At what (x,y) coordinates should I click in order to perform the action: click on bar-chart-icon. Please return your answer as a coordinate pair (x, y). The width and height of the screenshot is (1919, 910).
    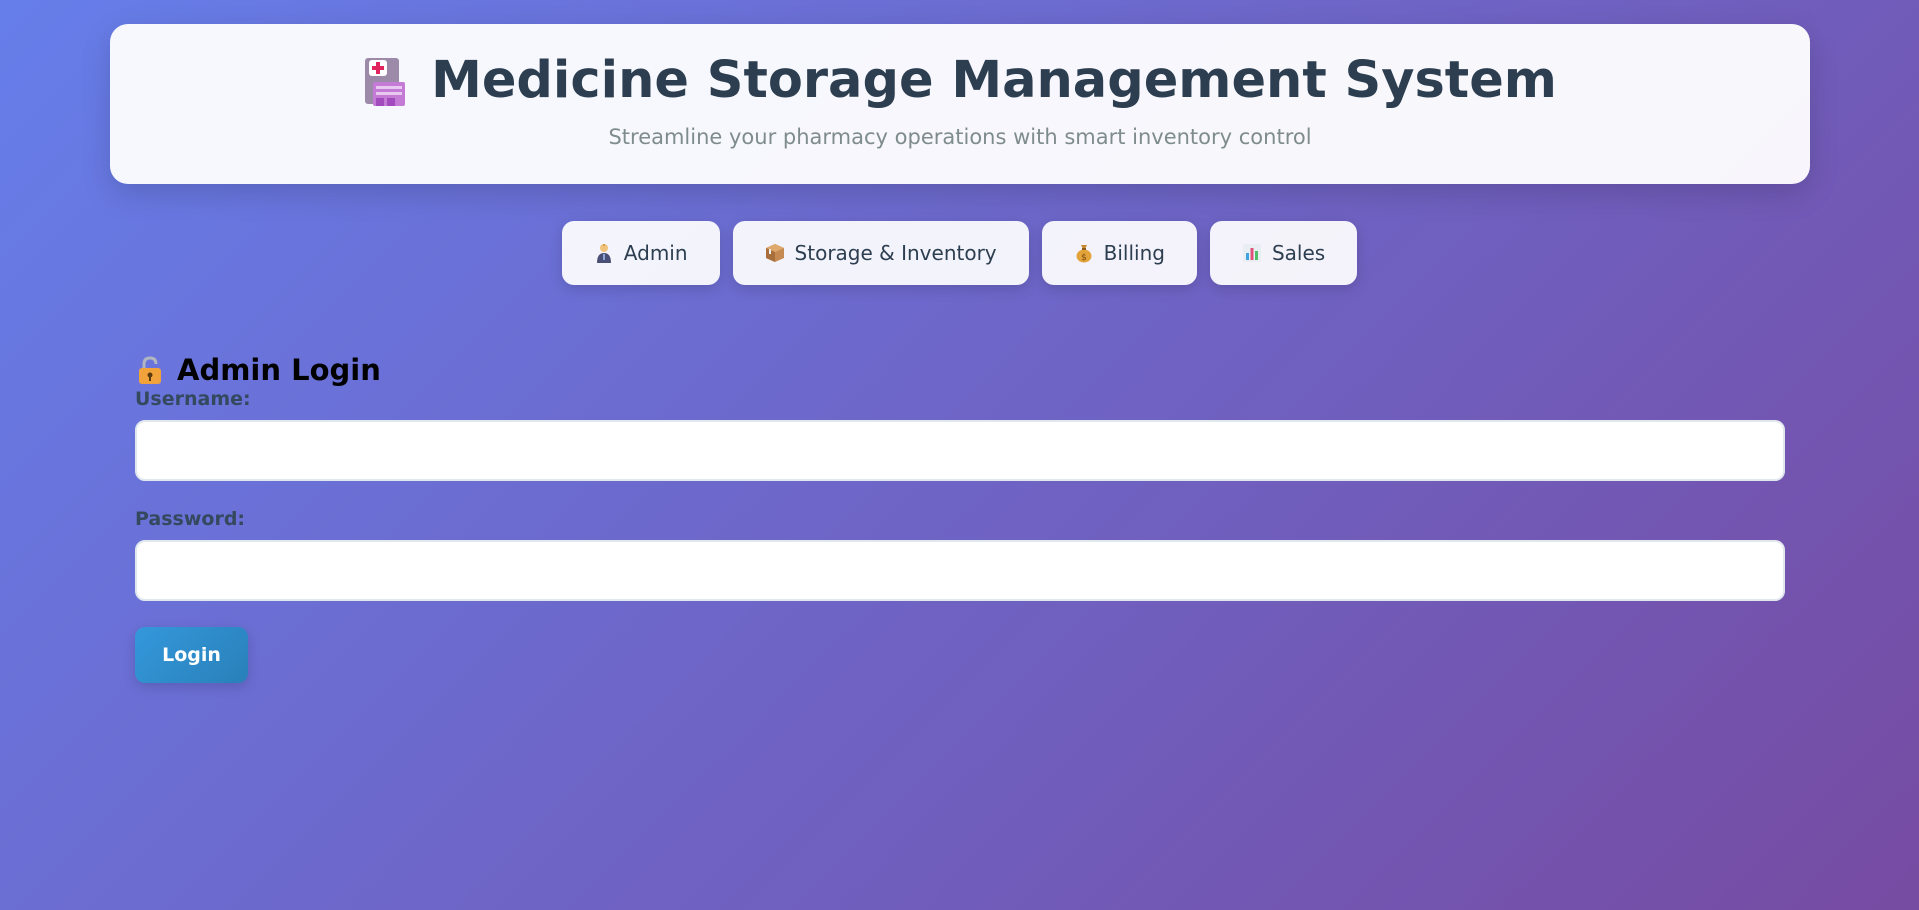
    Looking at the image, I should click on (1252, 253).